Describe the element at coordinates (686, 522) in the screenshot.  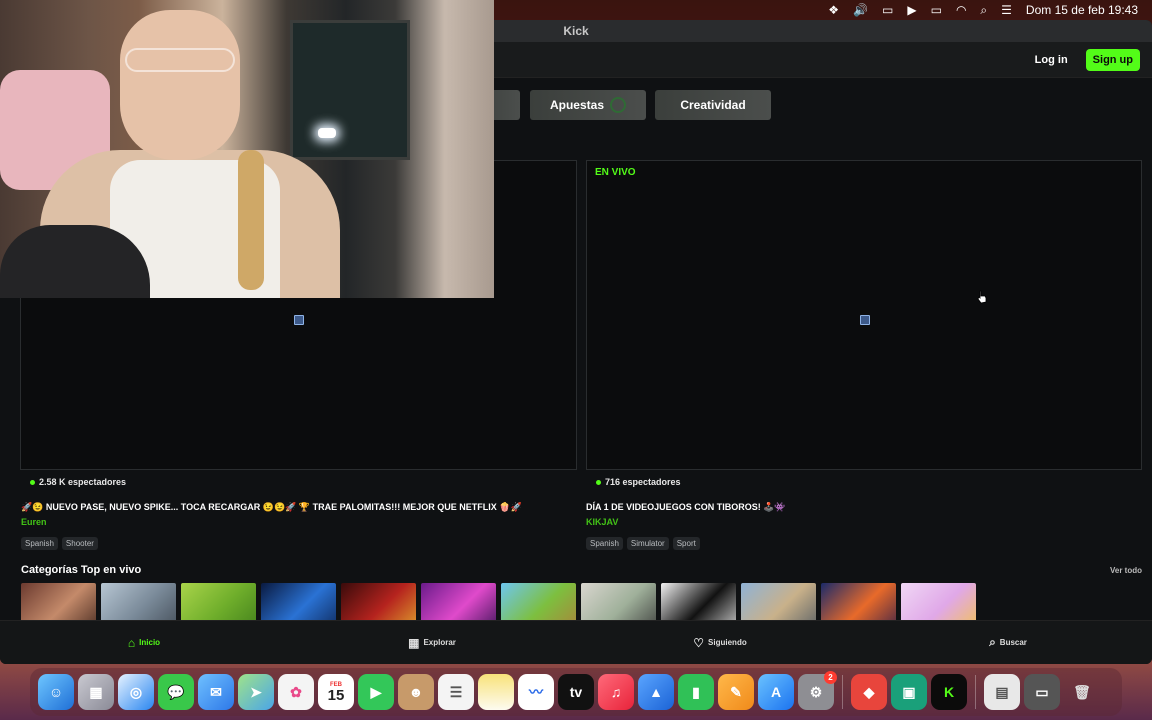
I see `streamer-name: KIKJAV` at that location.